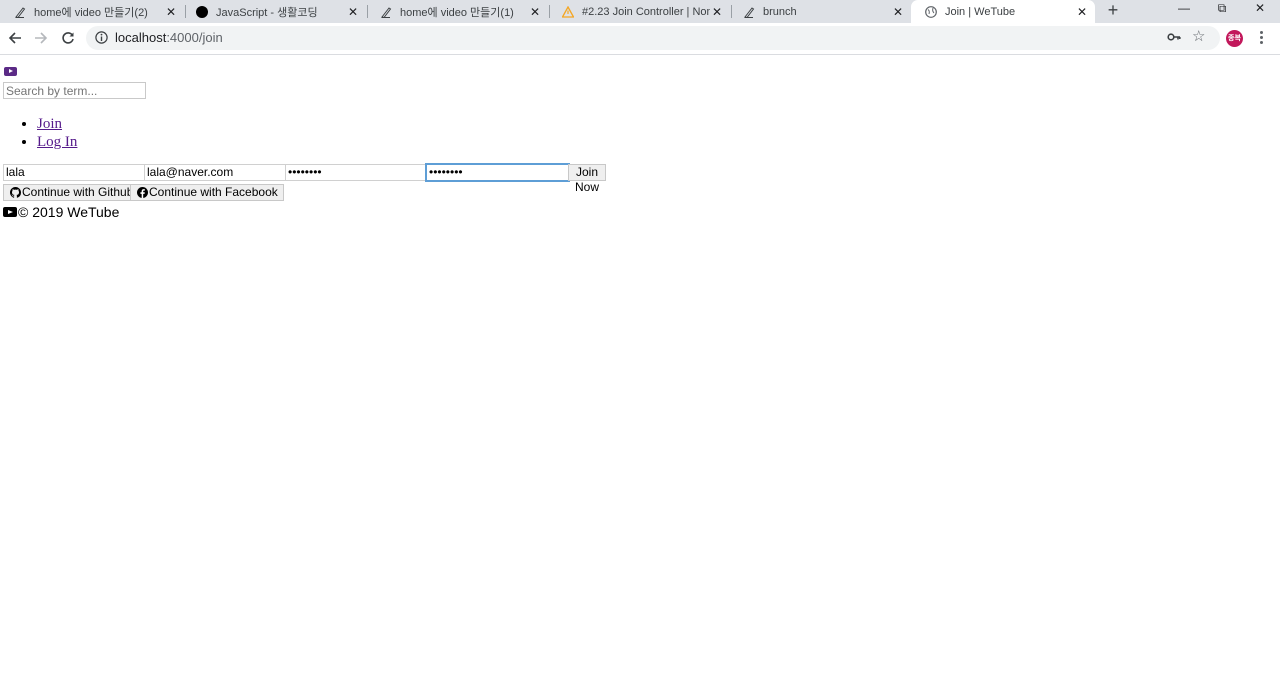  I want to click on header-nav: Join Log In, so click(38, 133).